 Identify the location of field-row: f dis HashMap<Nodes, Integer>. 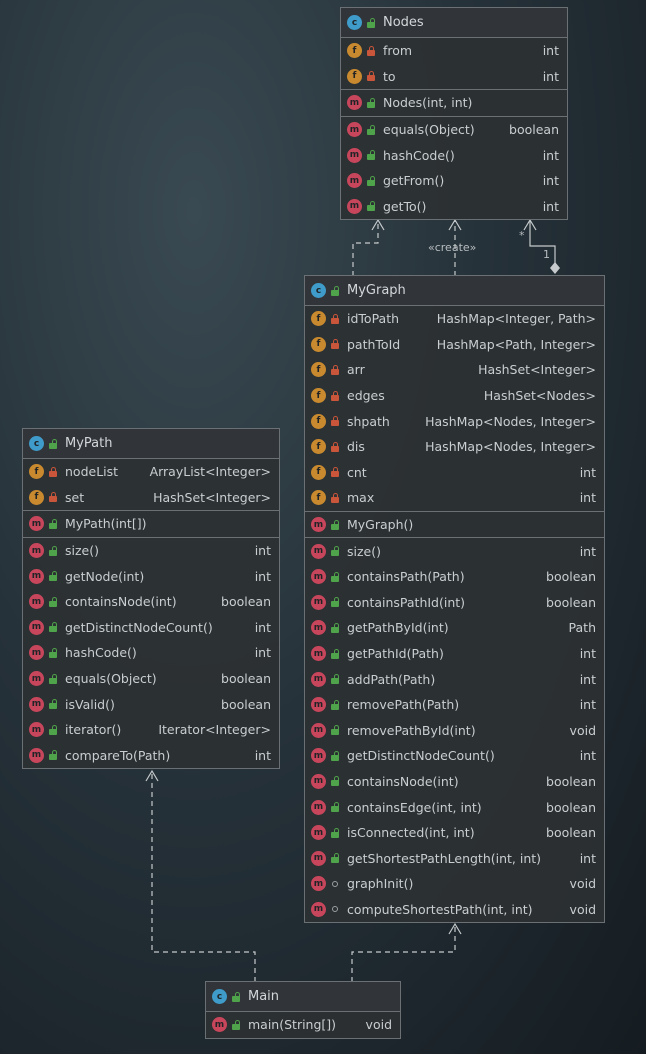
(454, 447).